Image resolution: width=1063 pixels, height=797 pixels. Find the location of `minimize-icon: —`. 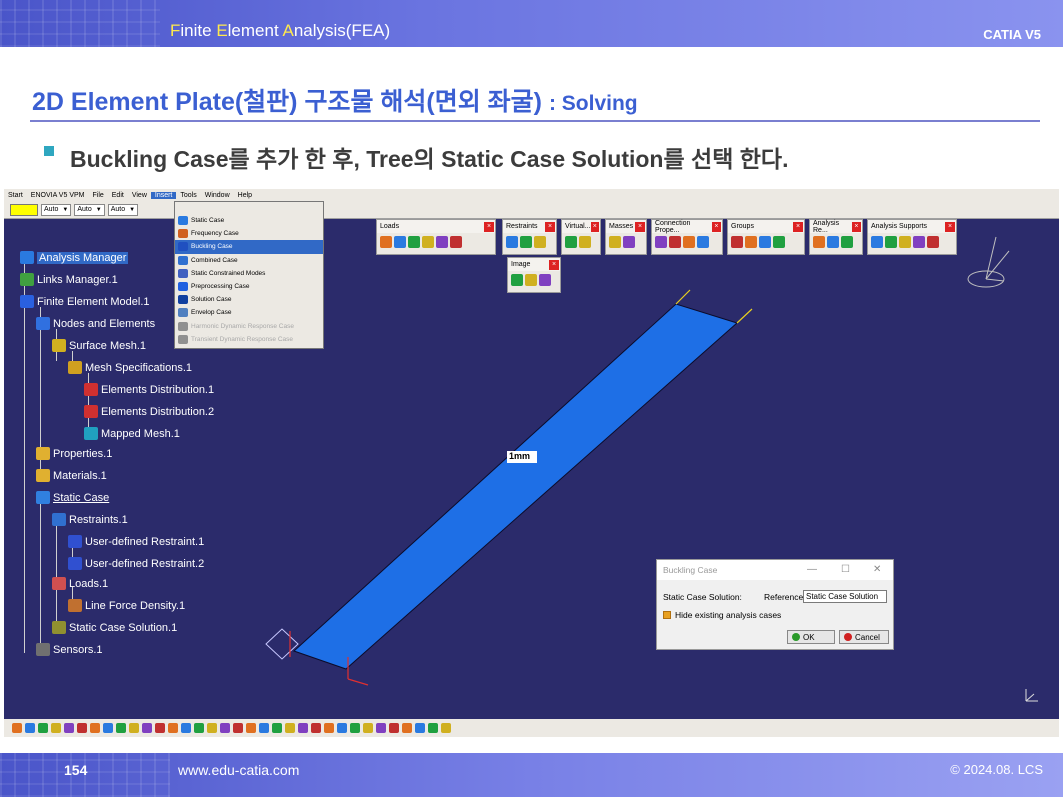

minimize-icon: — is located at coordinates (812, 569).